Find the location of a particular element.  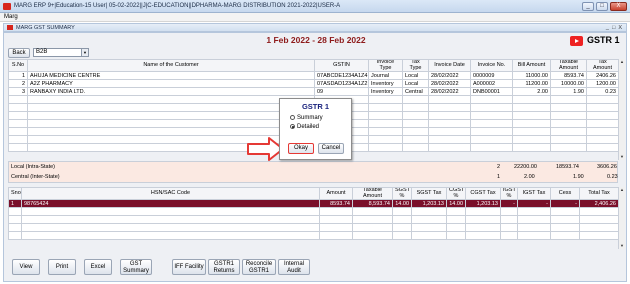

col-igst-tax: IGST Tax is located at coordinates (534, 193).